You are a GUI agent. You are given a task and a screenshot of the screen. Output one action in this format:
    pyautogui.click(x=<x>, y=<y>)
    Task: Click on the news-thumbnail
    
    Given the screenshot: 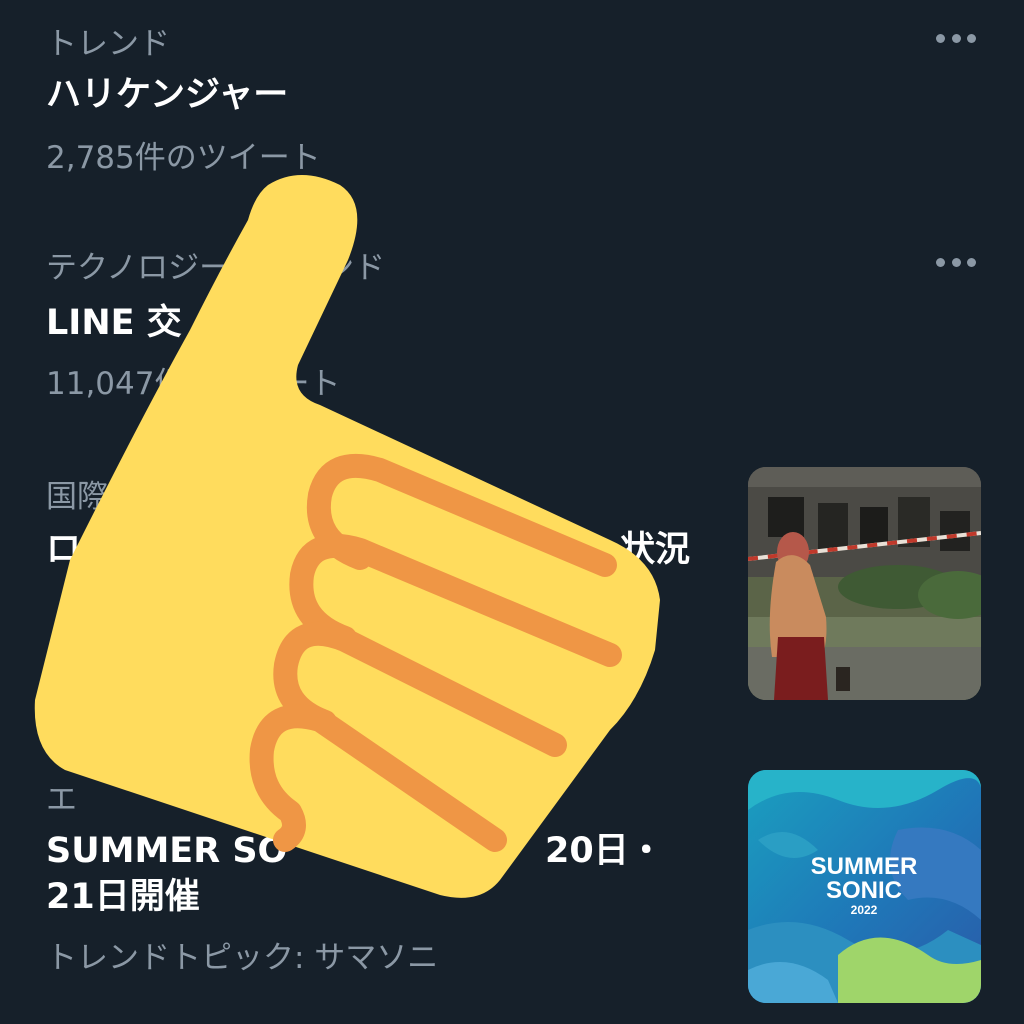 What is the action you would take?
    pyautogui.click(x=864, y=583)
    